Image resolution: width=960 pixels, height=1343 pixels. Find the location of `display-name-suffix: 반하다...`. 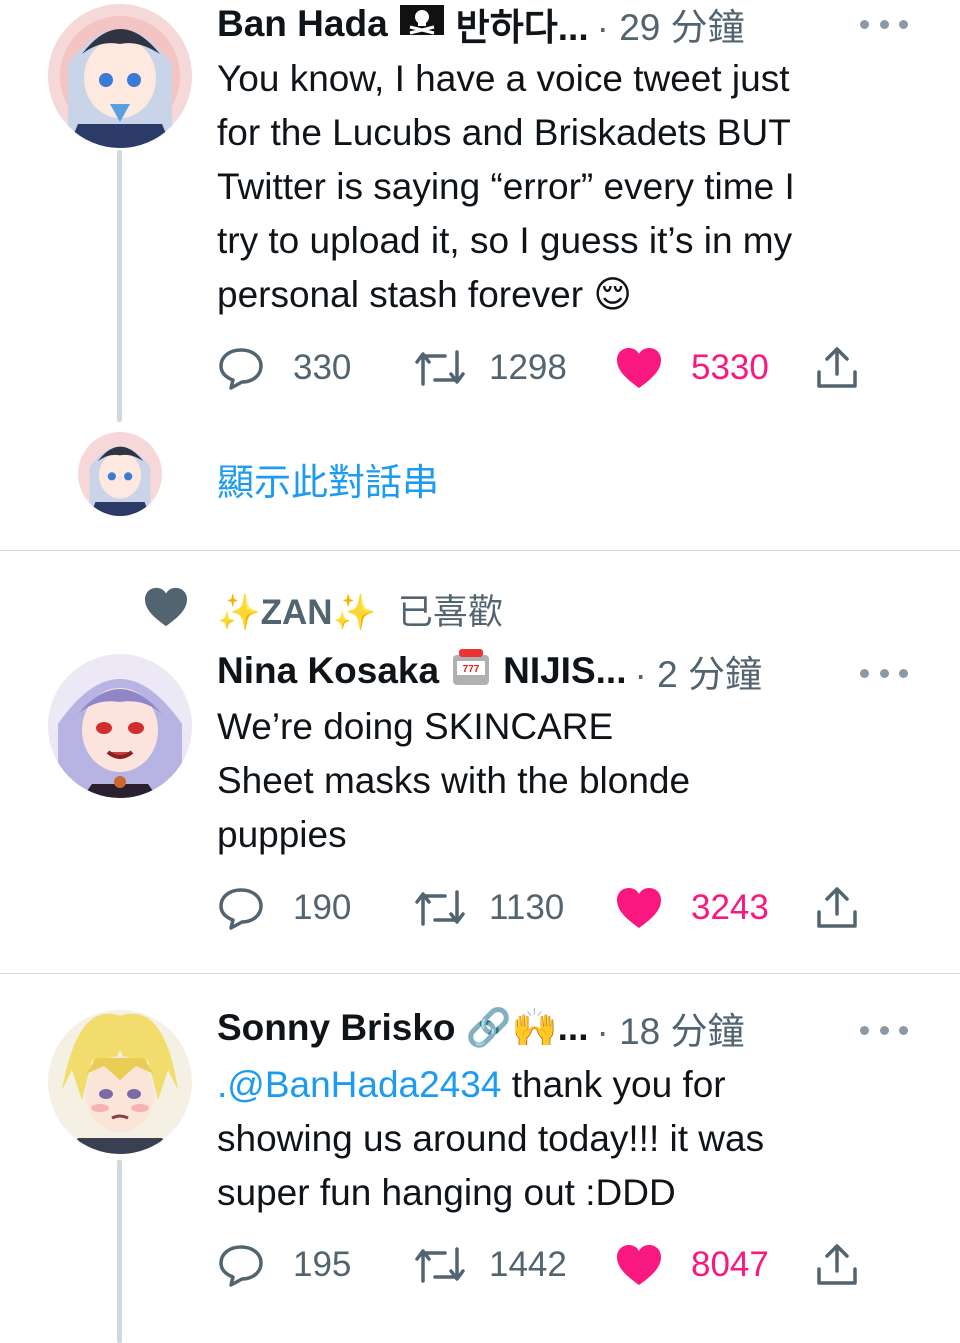

display-name-suffix: 반하다... is located at coordinates (522, 27).